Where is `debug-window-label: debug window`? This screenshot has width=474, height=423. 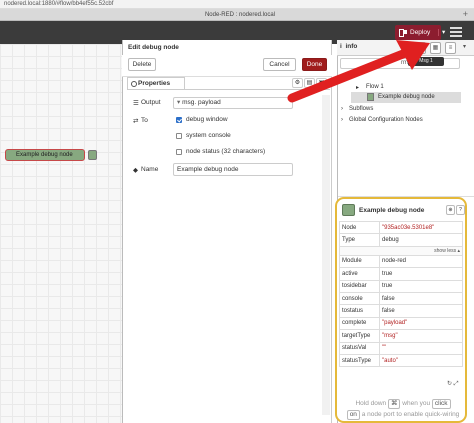
debug-window-label: debug window is located at coordinates (207, 119).